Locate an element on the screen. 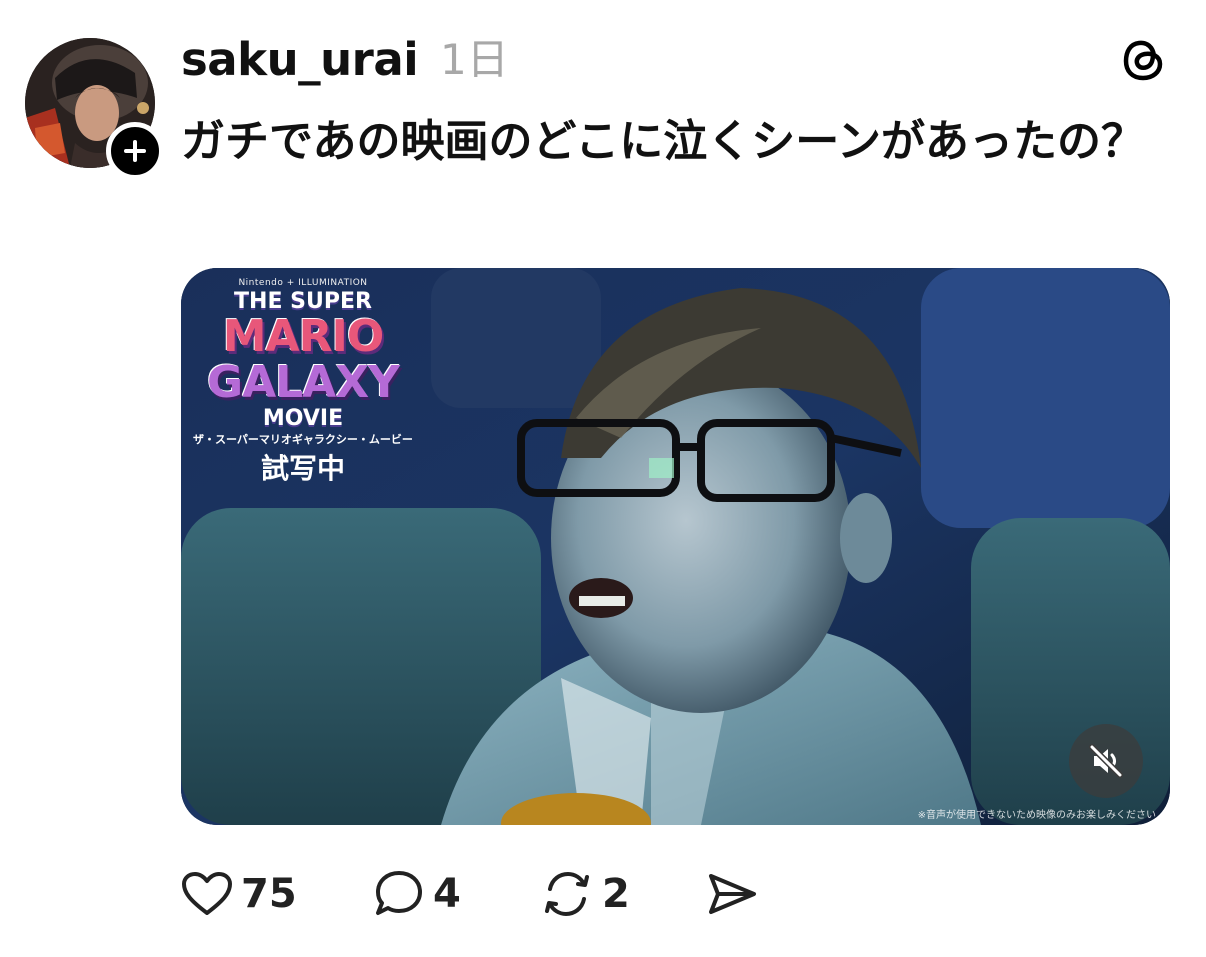  plus-icon is located at coordinates (135, 151).